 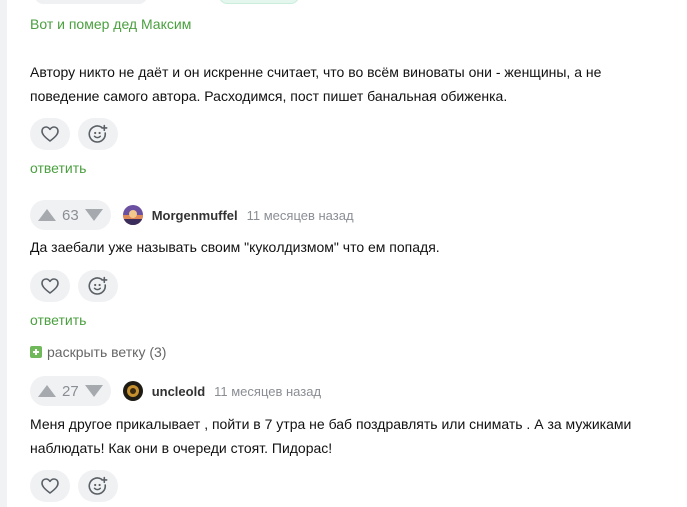 What do you see at coordinates (3, 253) in the screenshot?
I see `thread-rail` at bounding box center [3, 253].